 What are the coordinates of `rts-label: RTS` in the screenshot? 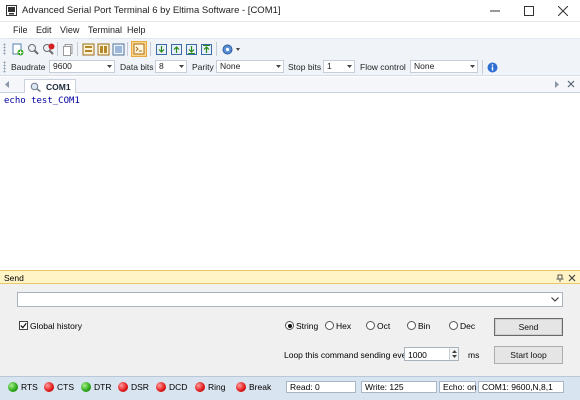 It's located at (29, 387).